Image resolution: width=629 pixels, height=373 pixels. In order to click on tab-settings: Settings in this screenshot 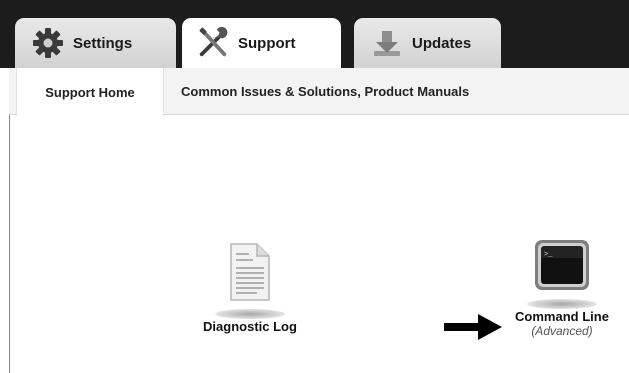, I will do `click(95, 43)`.